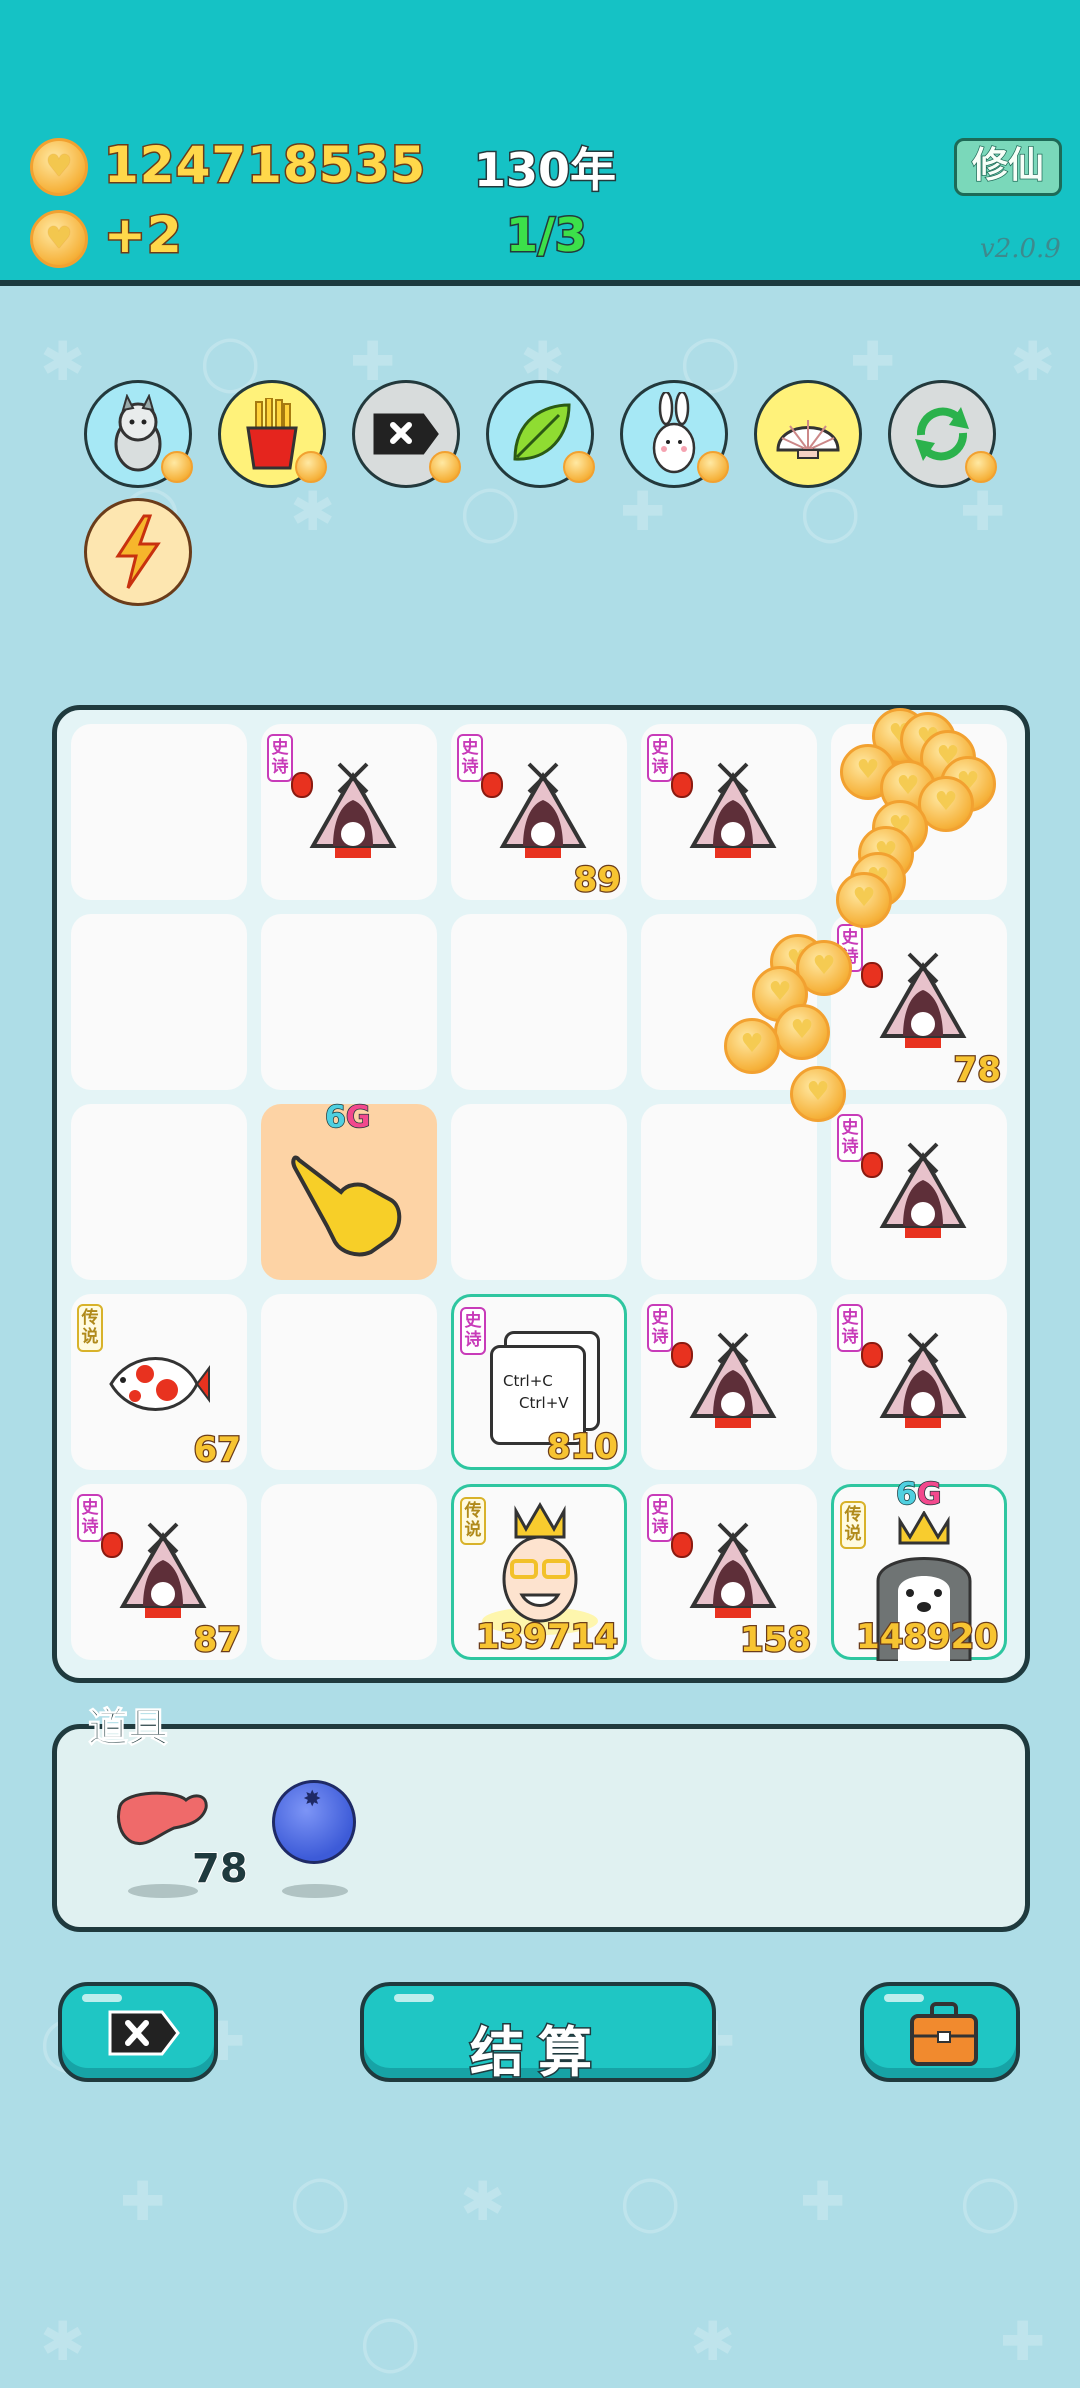  I want to click on refresh-icon, so click(942, 434).